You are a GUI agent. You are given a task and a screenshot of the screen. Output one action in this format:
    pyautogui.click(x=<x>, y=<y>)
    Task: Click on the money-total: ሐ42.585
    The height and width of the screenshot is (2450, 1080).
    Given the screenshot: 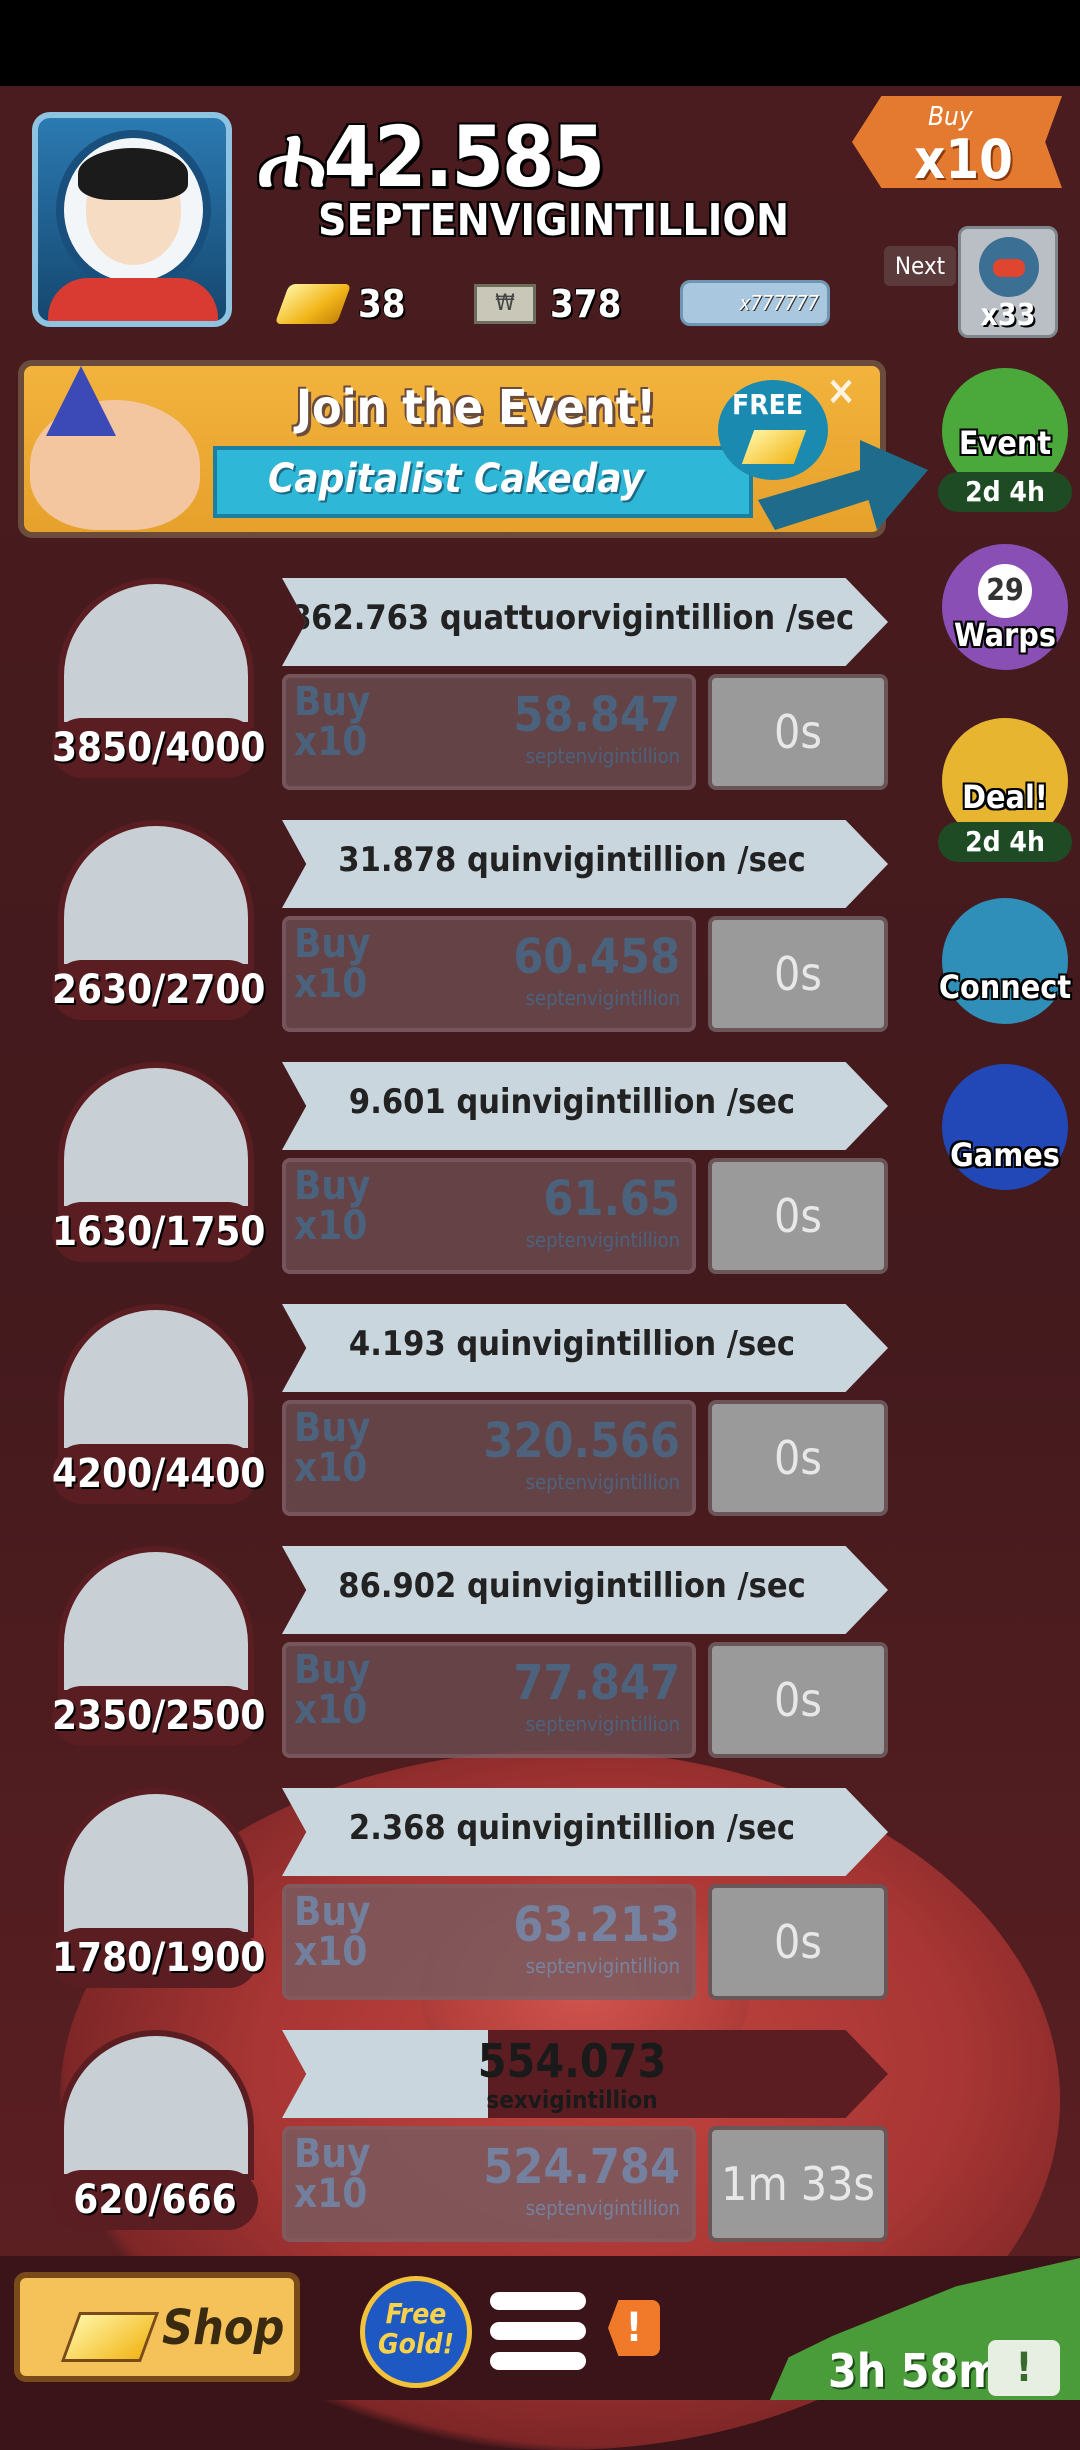 What is the action you would take?
    pyautogui.click(x=431, y=157)
    